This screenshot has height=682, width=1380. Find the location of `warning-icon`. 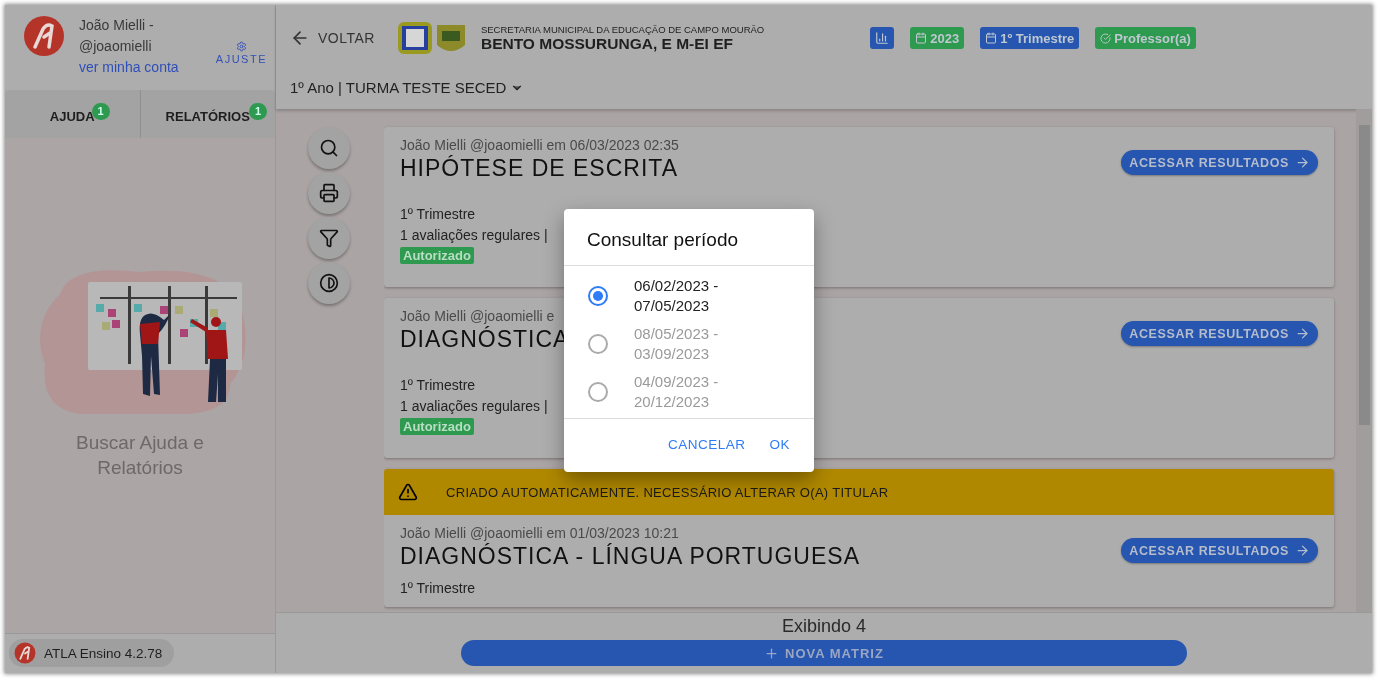

warning-icon is located at coordinates (408, 492).